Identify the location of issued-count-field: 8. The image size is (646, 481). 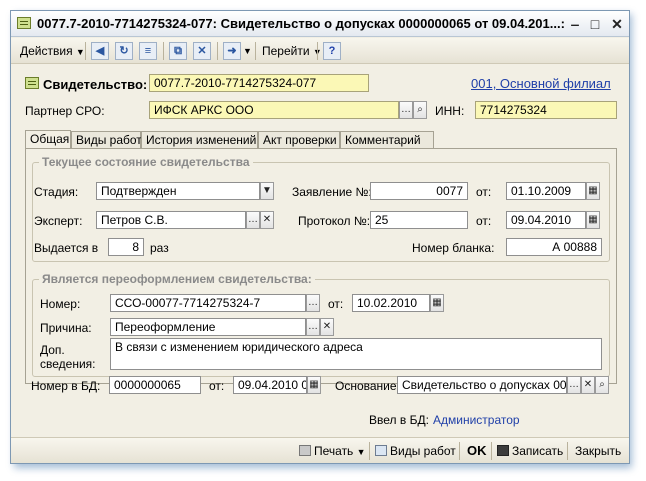
(126, 247).